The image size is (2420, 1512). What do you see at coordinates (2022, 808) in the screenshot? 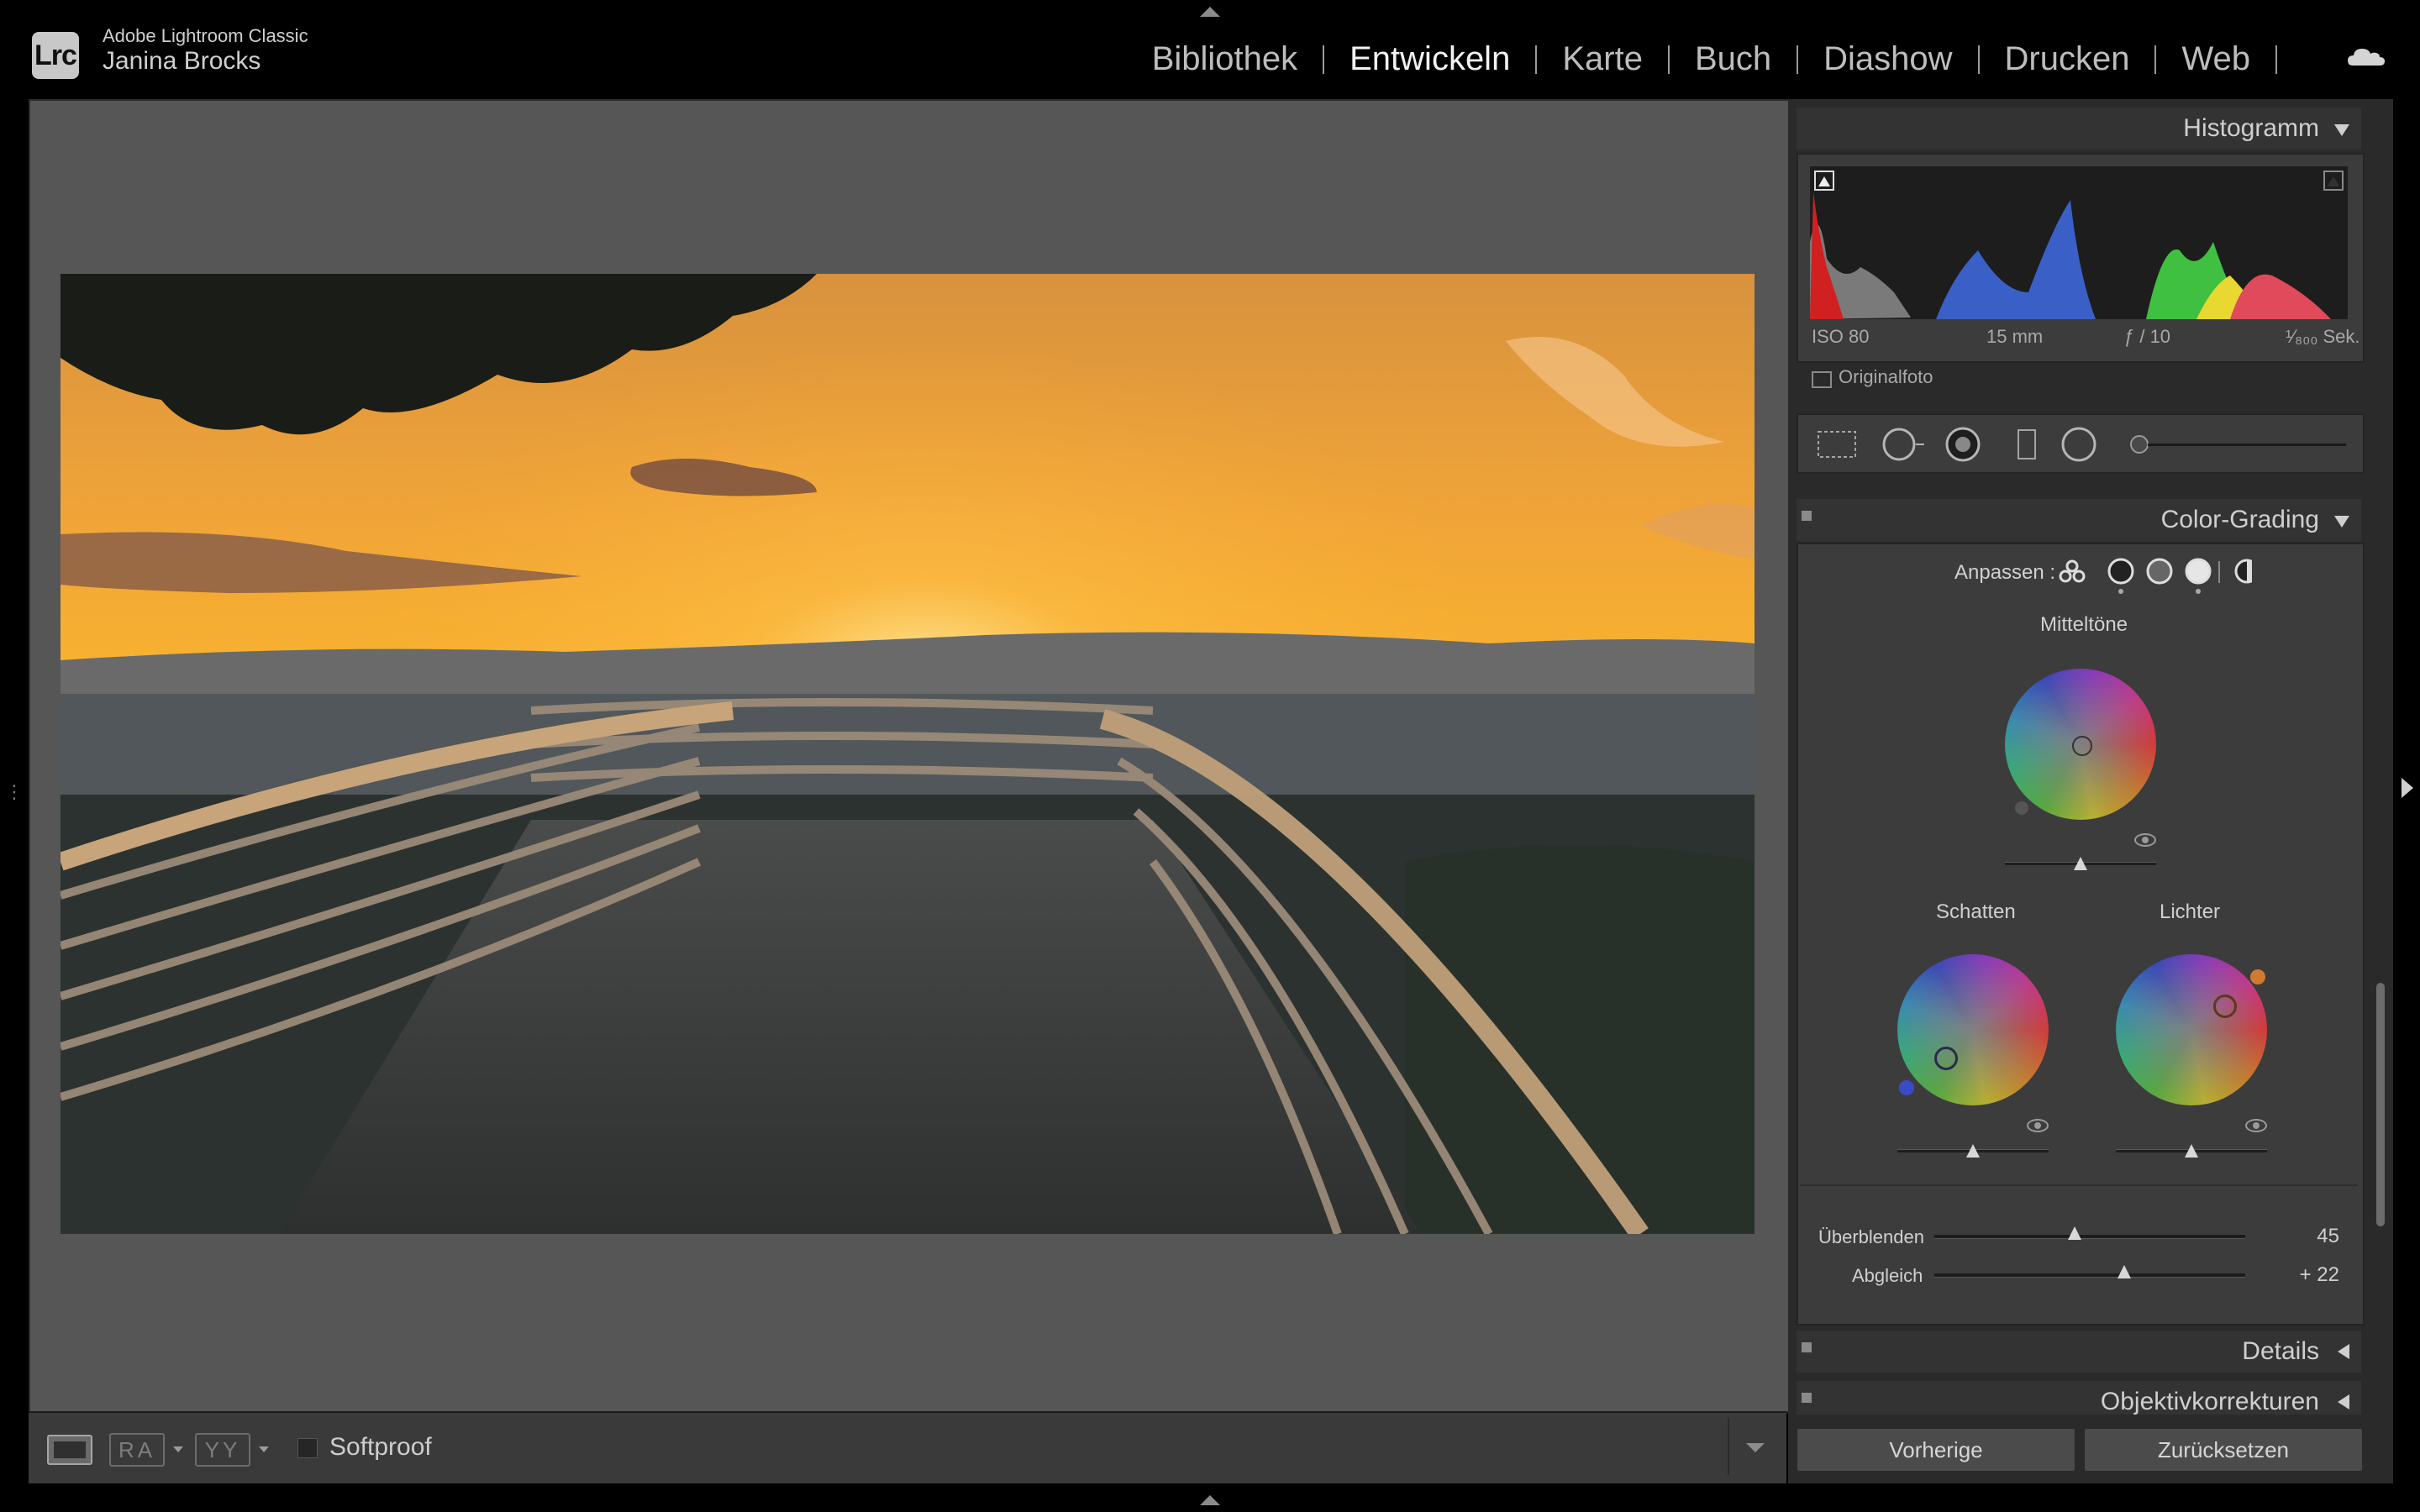
I see `midtones-hue-dot` at bounding box center [2022, 808].